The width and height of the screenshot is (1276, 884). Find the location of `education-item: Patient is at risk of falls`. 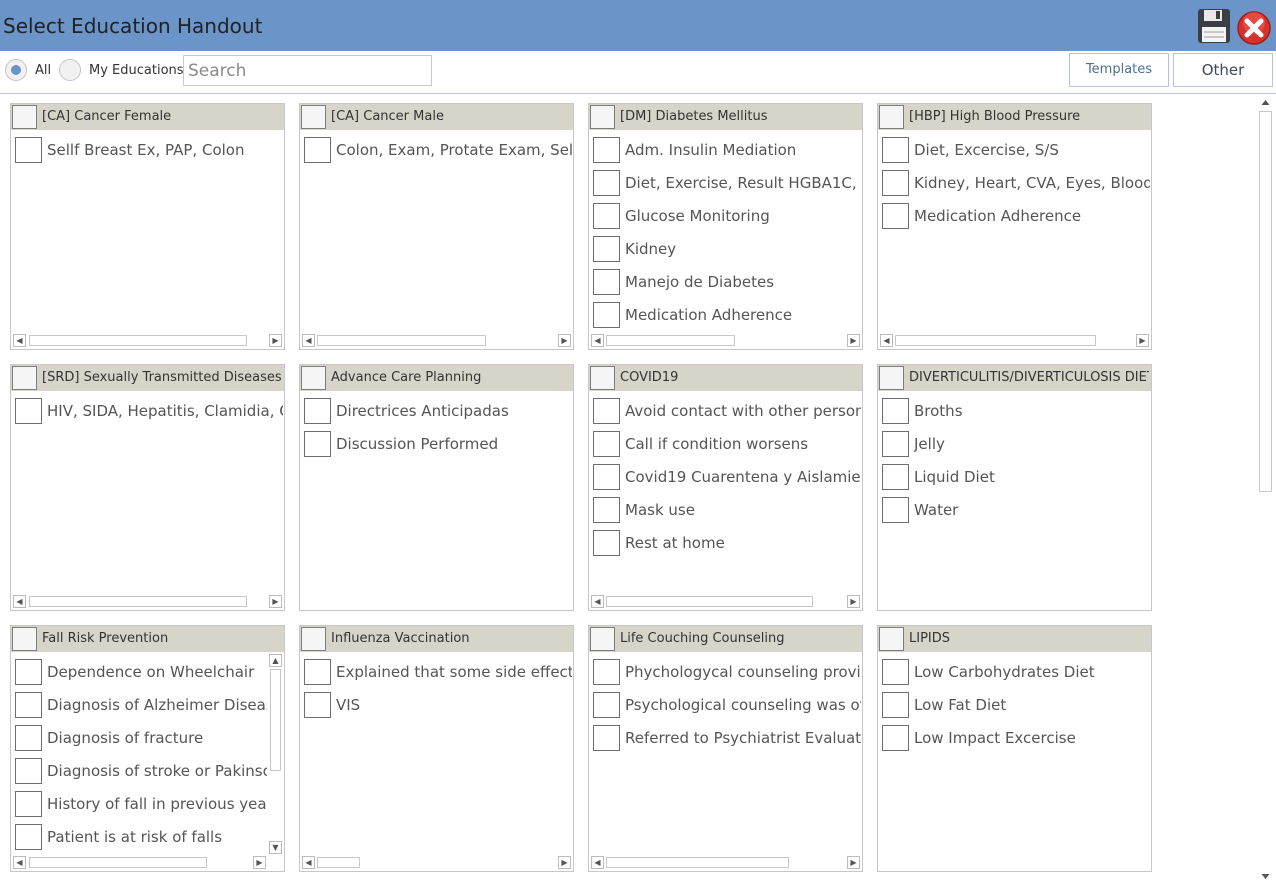

education-item: Patient is at risk of falls is located at coordinates (141, 837).